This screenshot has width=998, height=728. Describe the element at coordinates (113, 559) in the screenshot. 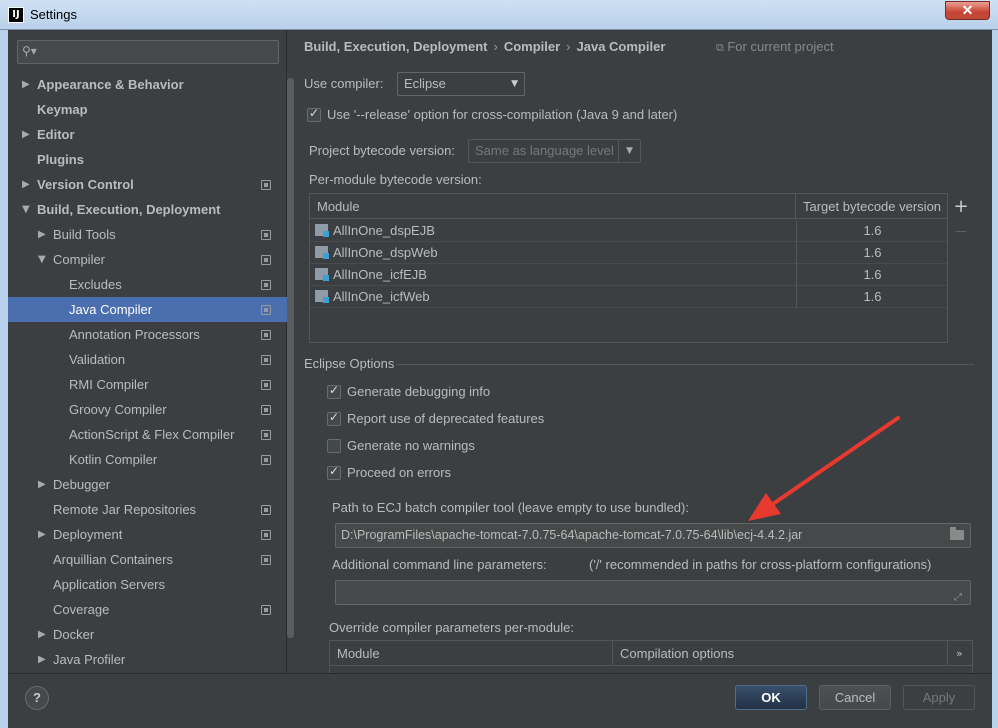

I see `sidebar-item-label: Arquillian Containers` at that location.